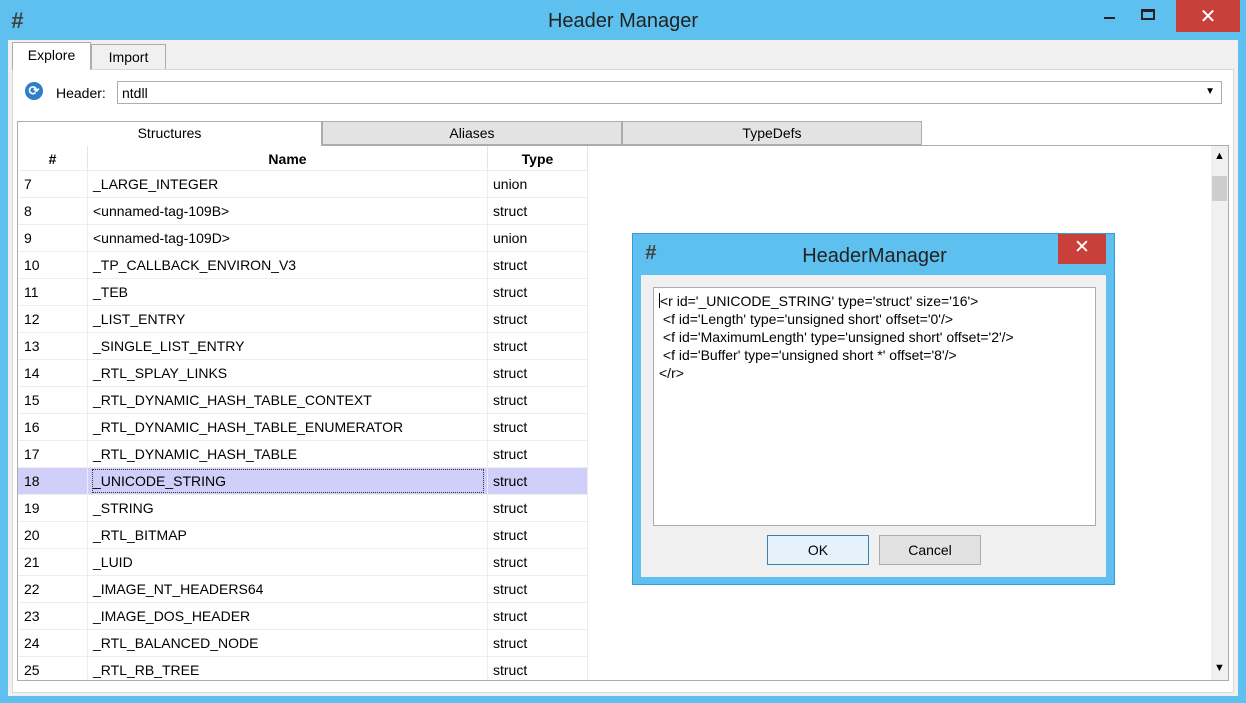  Describe the element at coordinates (53, 453) in the screenshot. I see `row-number: 17` at that location.